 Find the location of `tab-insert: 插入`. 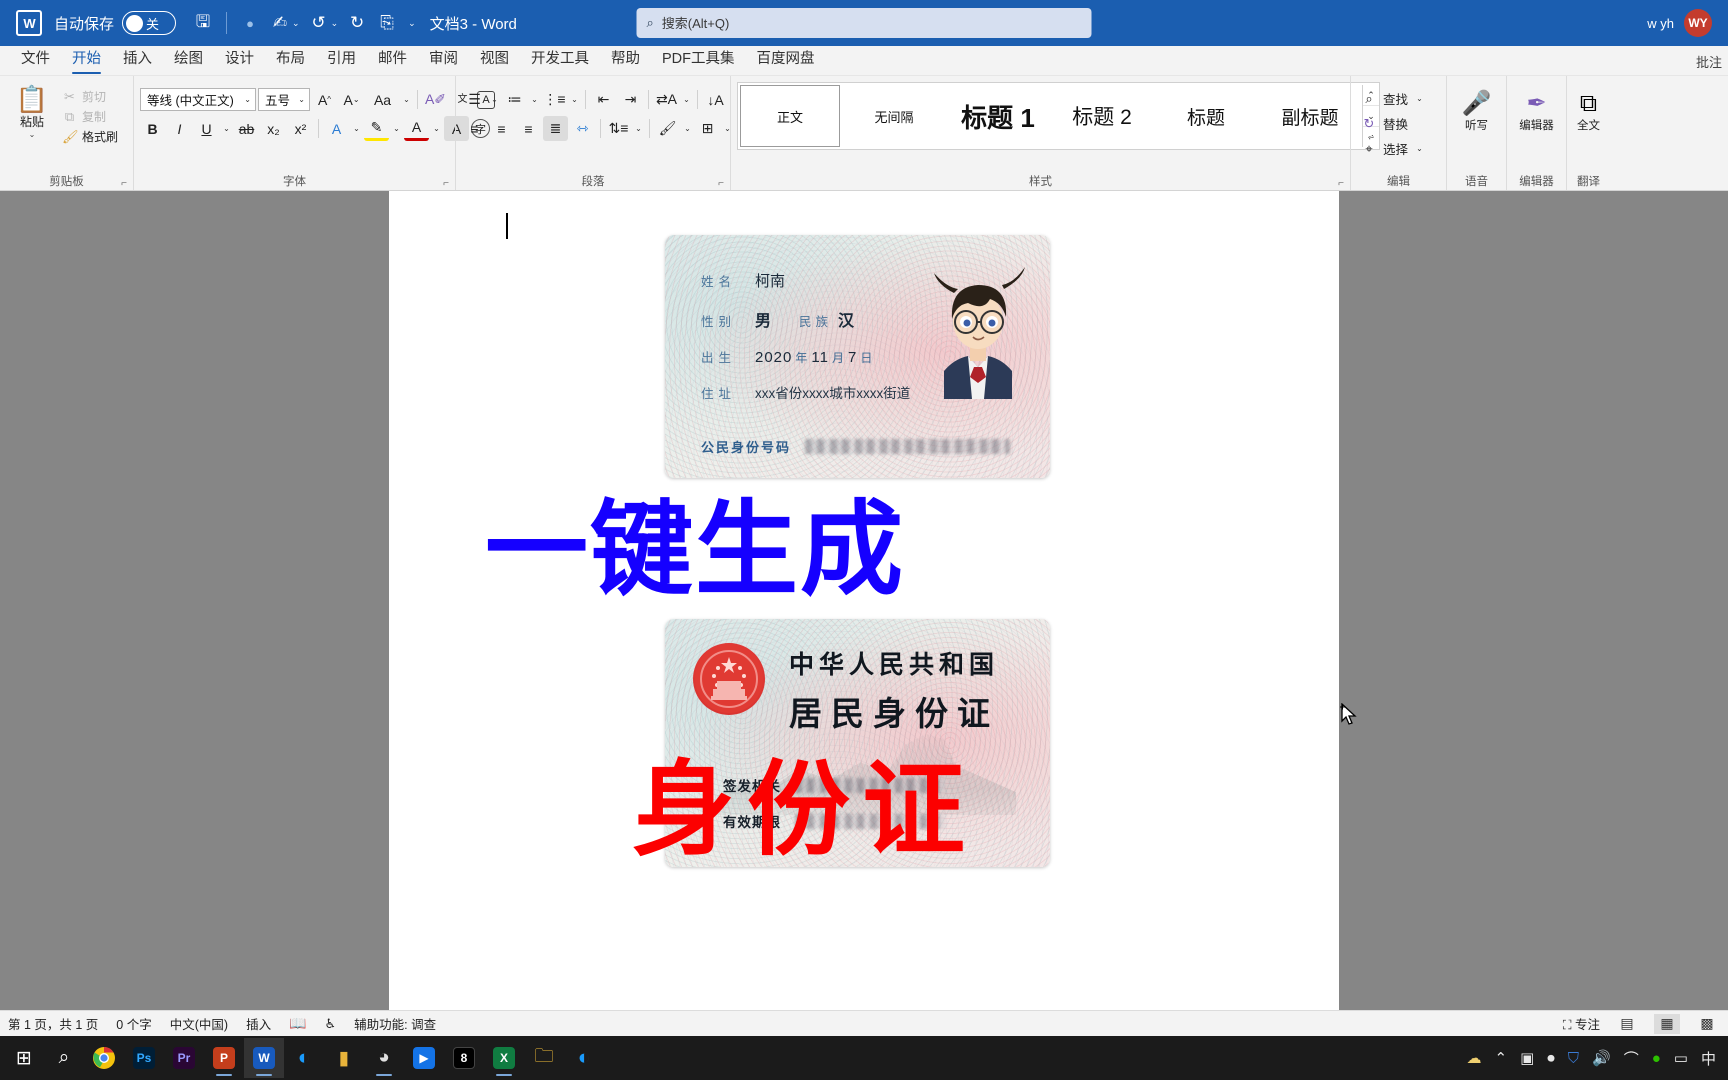

tab-insert: 插入 is located at coordinates (137, 59).